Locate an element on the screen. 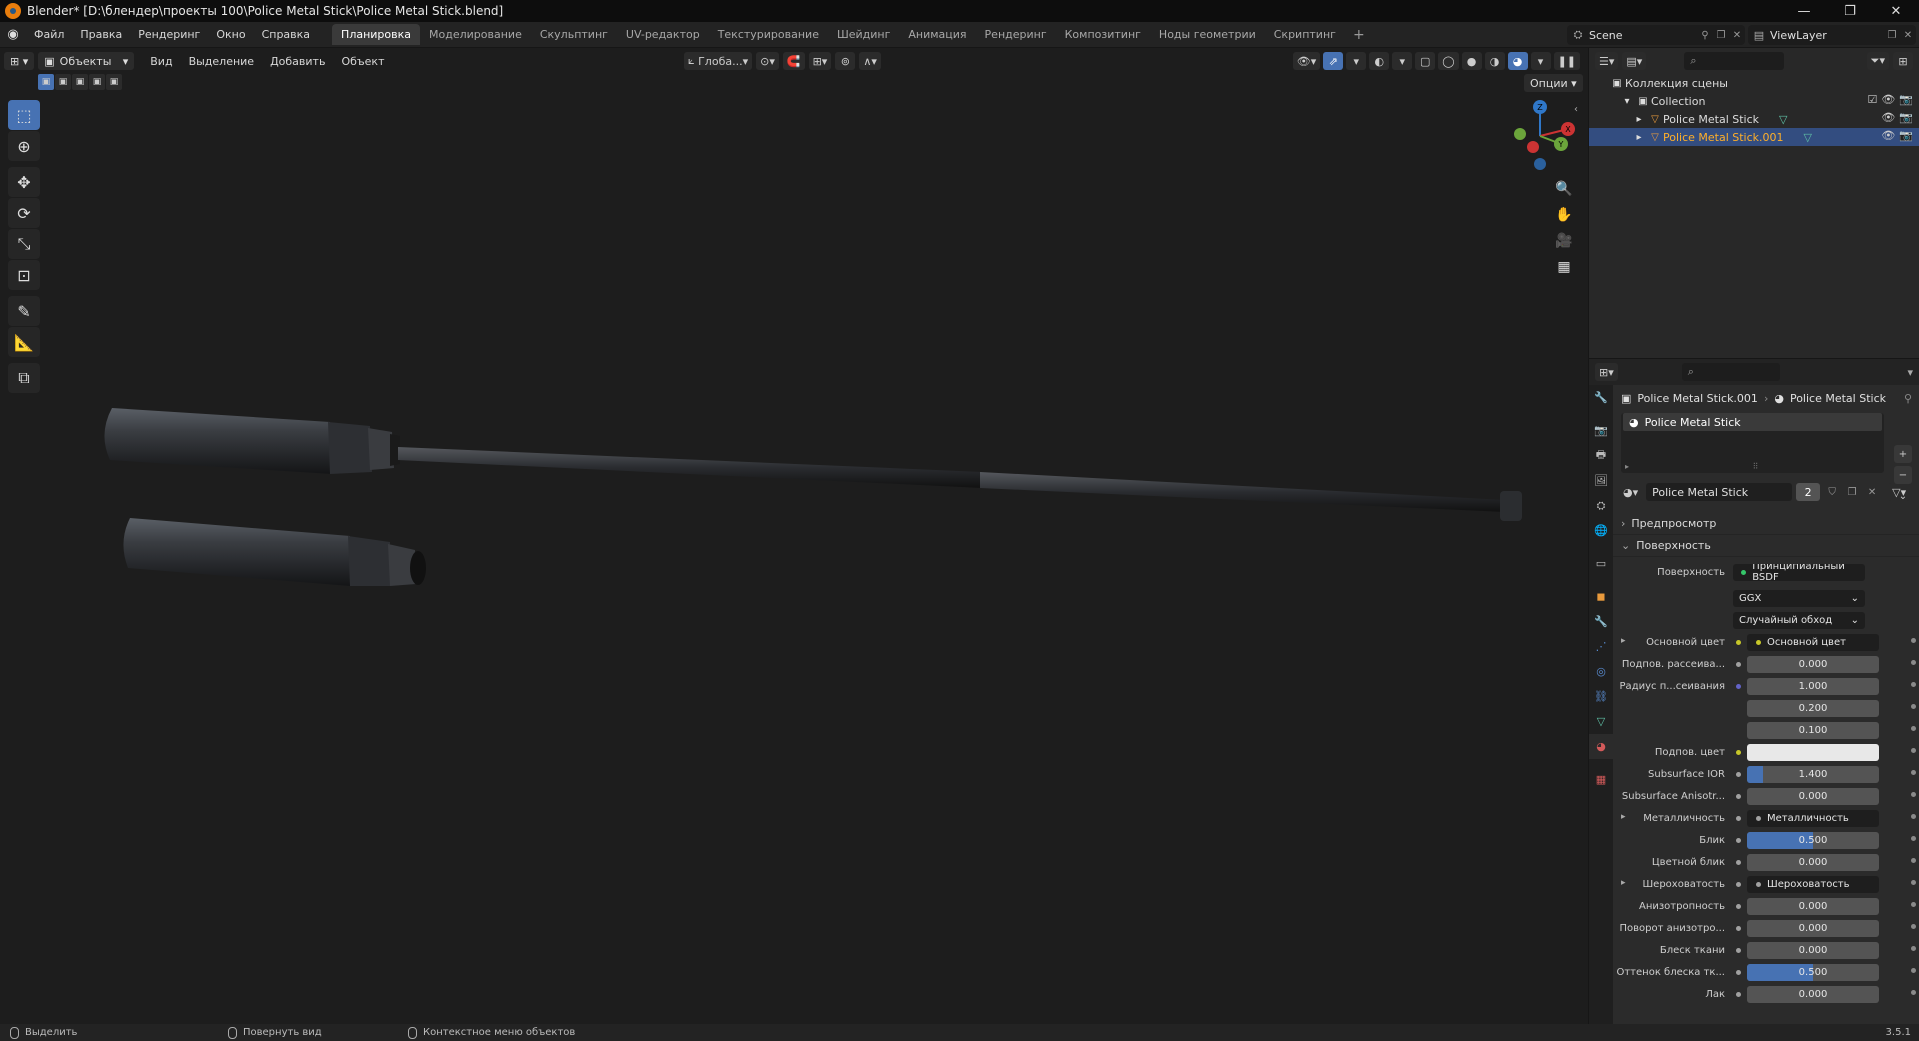 The width and height of the screenshot is (1919, 1041). duplicate-material-icon: ❐ is located at coordinates (1852, 492).